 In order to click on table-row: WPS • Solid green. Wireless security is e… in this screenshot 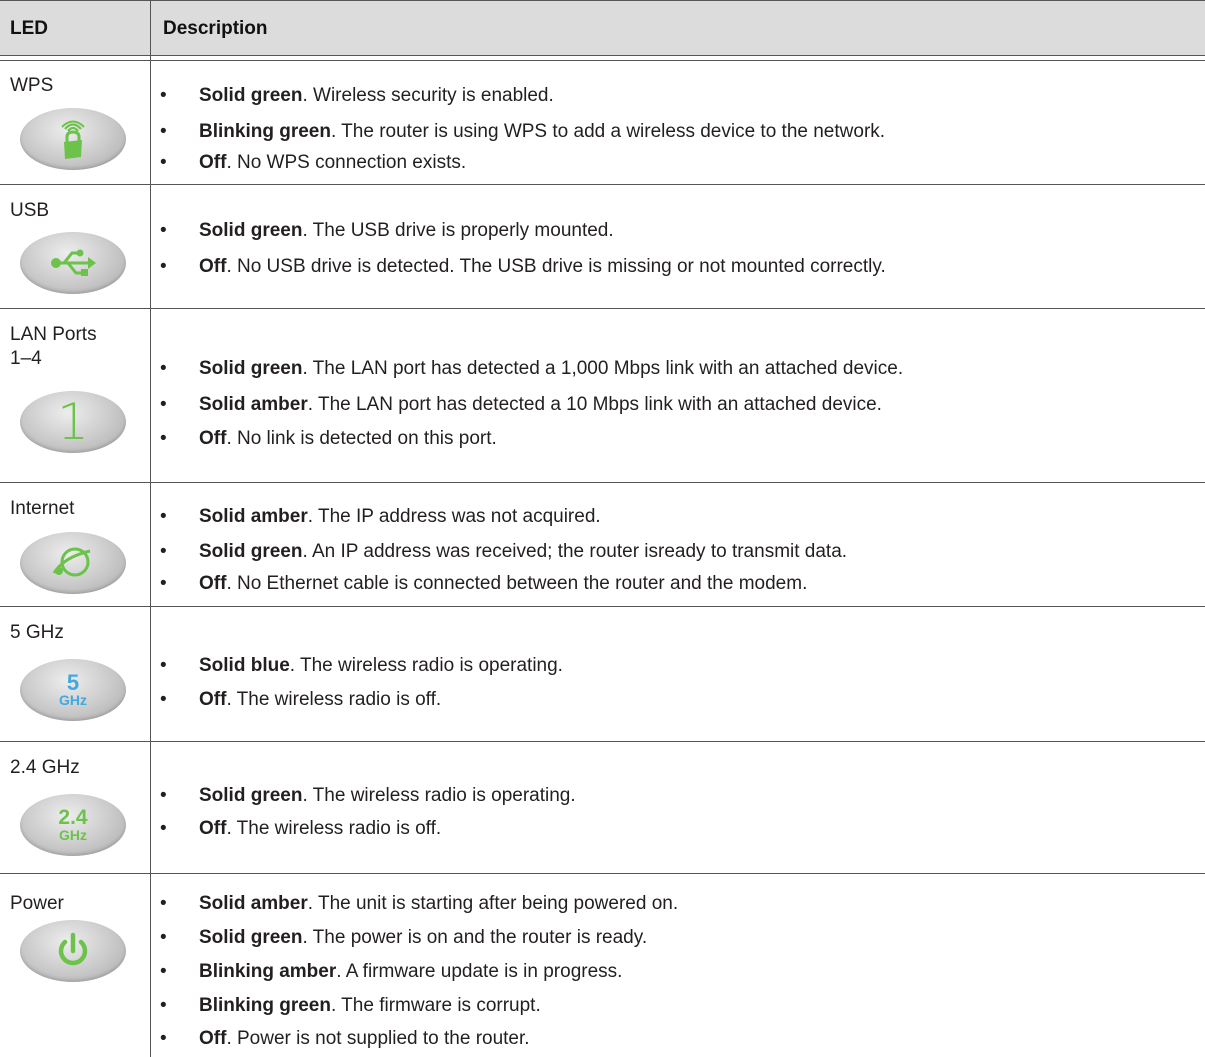, I will do `click(602, 122)`.